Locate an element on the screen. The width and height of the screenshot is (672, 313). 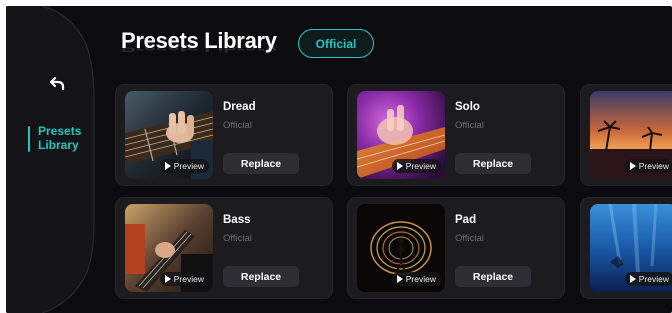
preset-card-solo: Preview Solo Official Replace is located at coordinates (456, 135).